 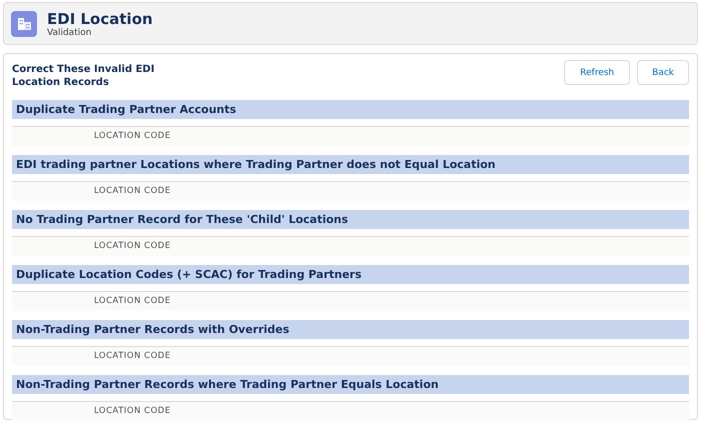 I want to click on section-header: Duplicate Trading Partner Accounts, so click(x=350, y=109).